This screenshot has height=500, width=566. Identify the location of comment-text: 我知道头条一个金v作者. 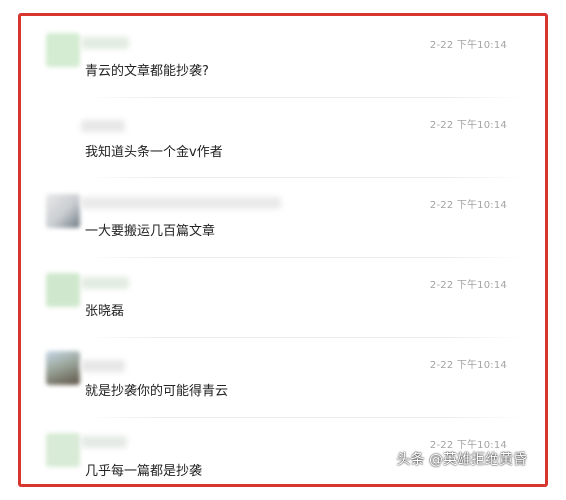
(154, 152).